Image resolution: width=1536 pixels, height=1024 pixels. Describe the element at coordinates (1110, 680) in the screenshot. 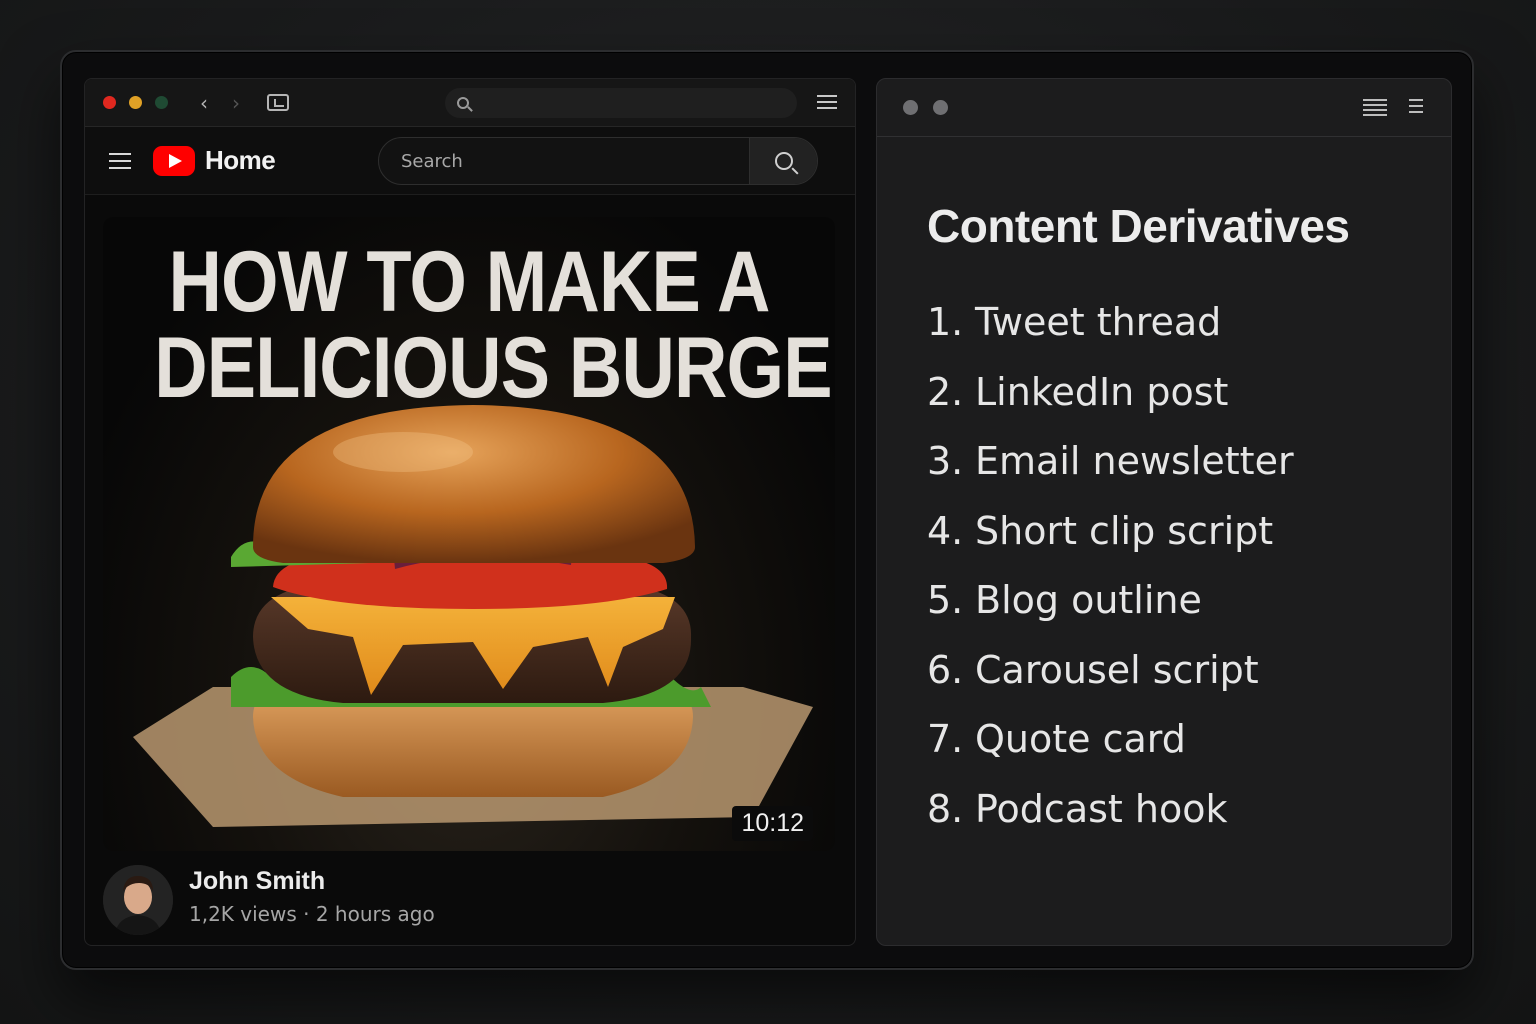

I see `list-item: 6. Carousel script` at that location.